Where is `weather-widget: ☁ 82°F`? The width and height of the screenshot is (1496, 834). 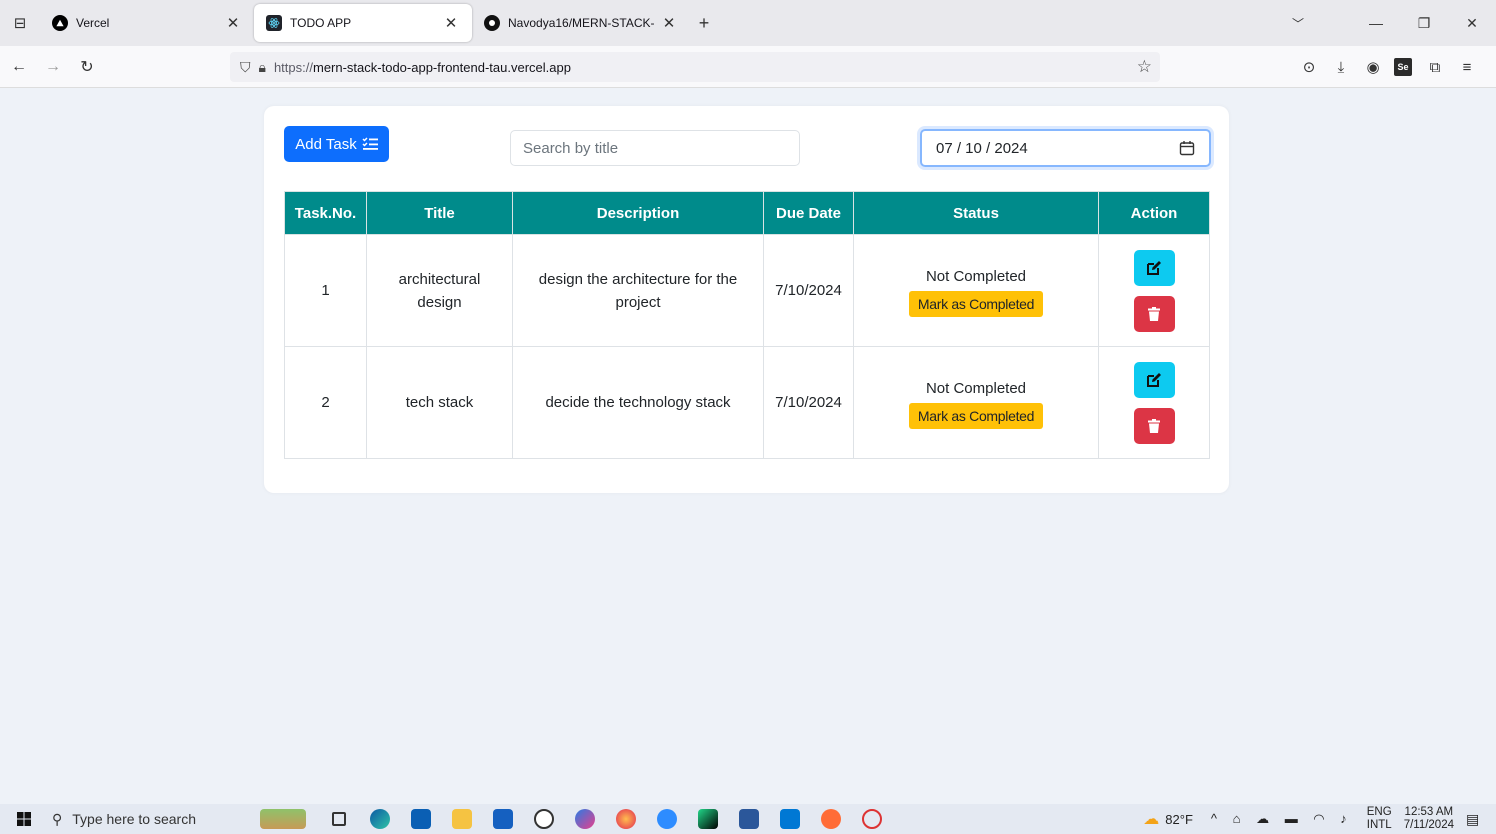
weather-widget: ☁ 82°F is located at coordinates (1168, 819).